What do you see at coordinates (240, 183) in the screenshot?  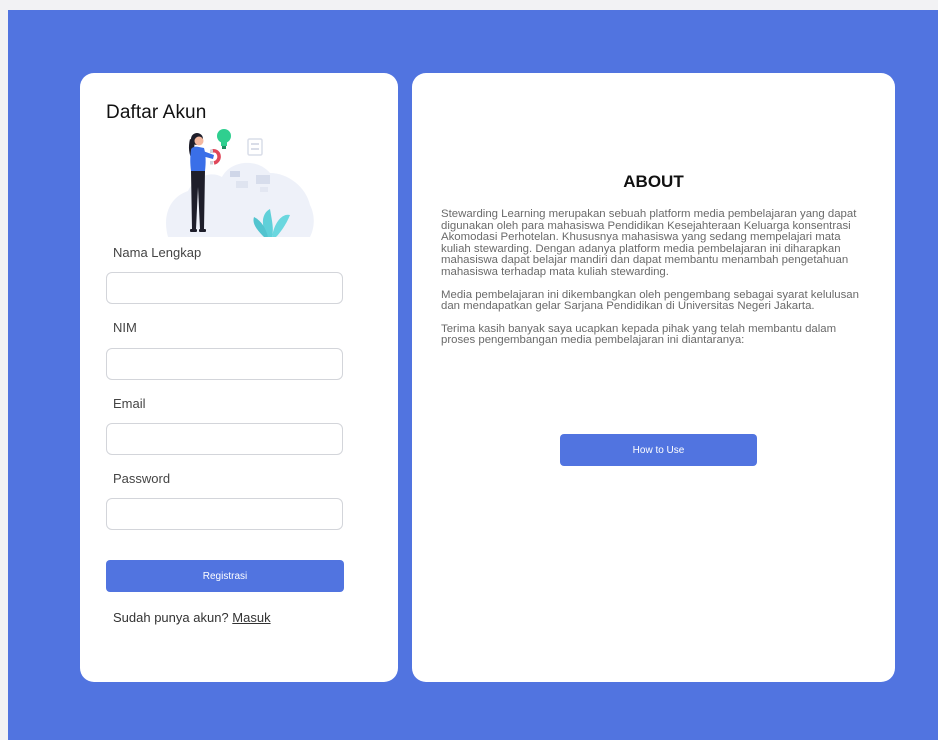 I see `person-lightbulb-illustration-icon` at bounding box center [240, 183].